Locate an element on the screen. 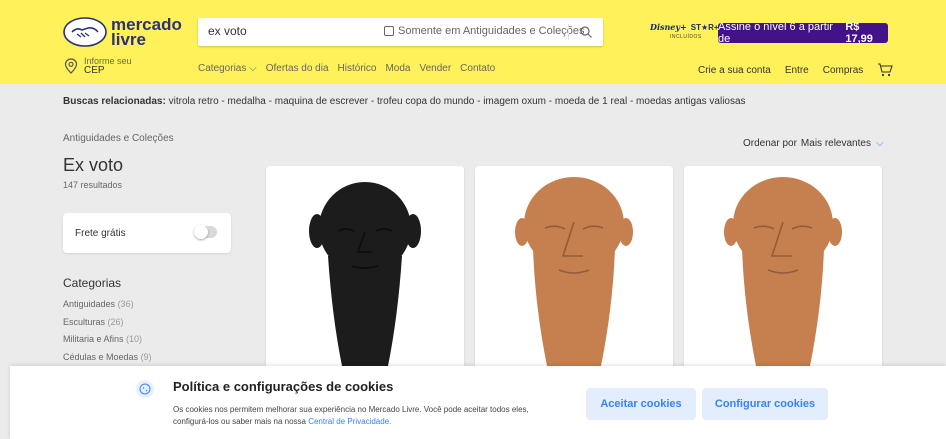  frete-gratis-filter: Frete grátis is located at coordinates (147, 233).